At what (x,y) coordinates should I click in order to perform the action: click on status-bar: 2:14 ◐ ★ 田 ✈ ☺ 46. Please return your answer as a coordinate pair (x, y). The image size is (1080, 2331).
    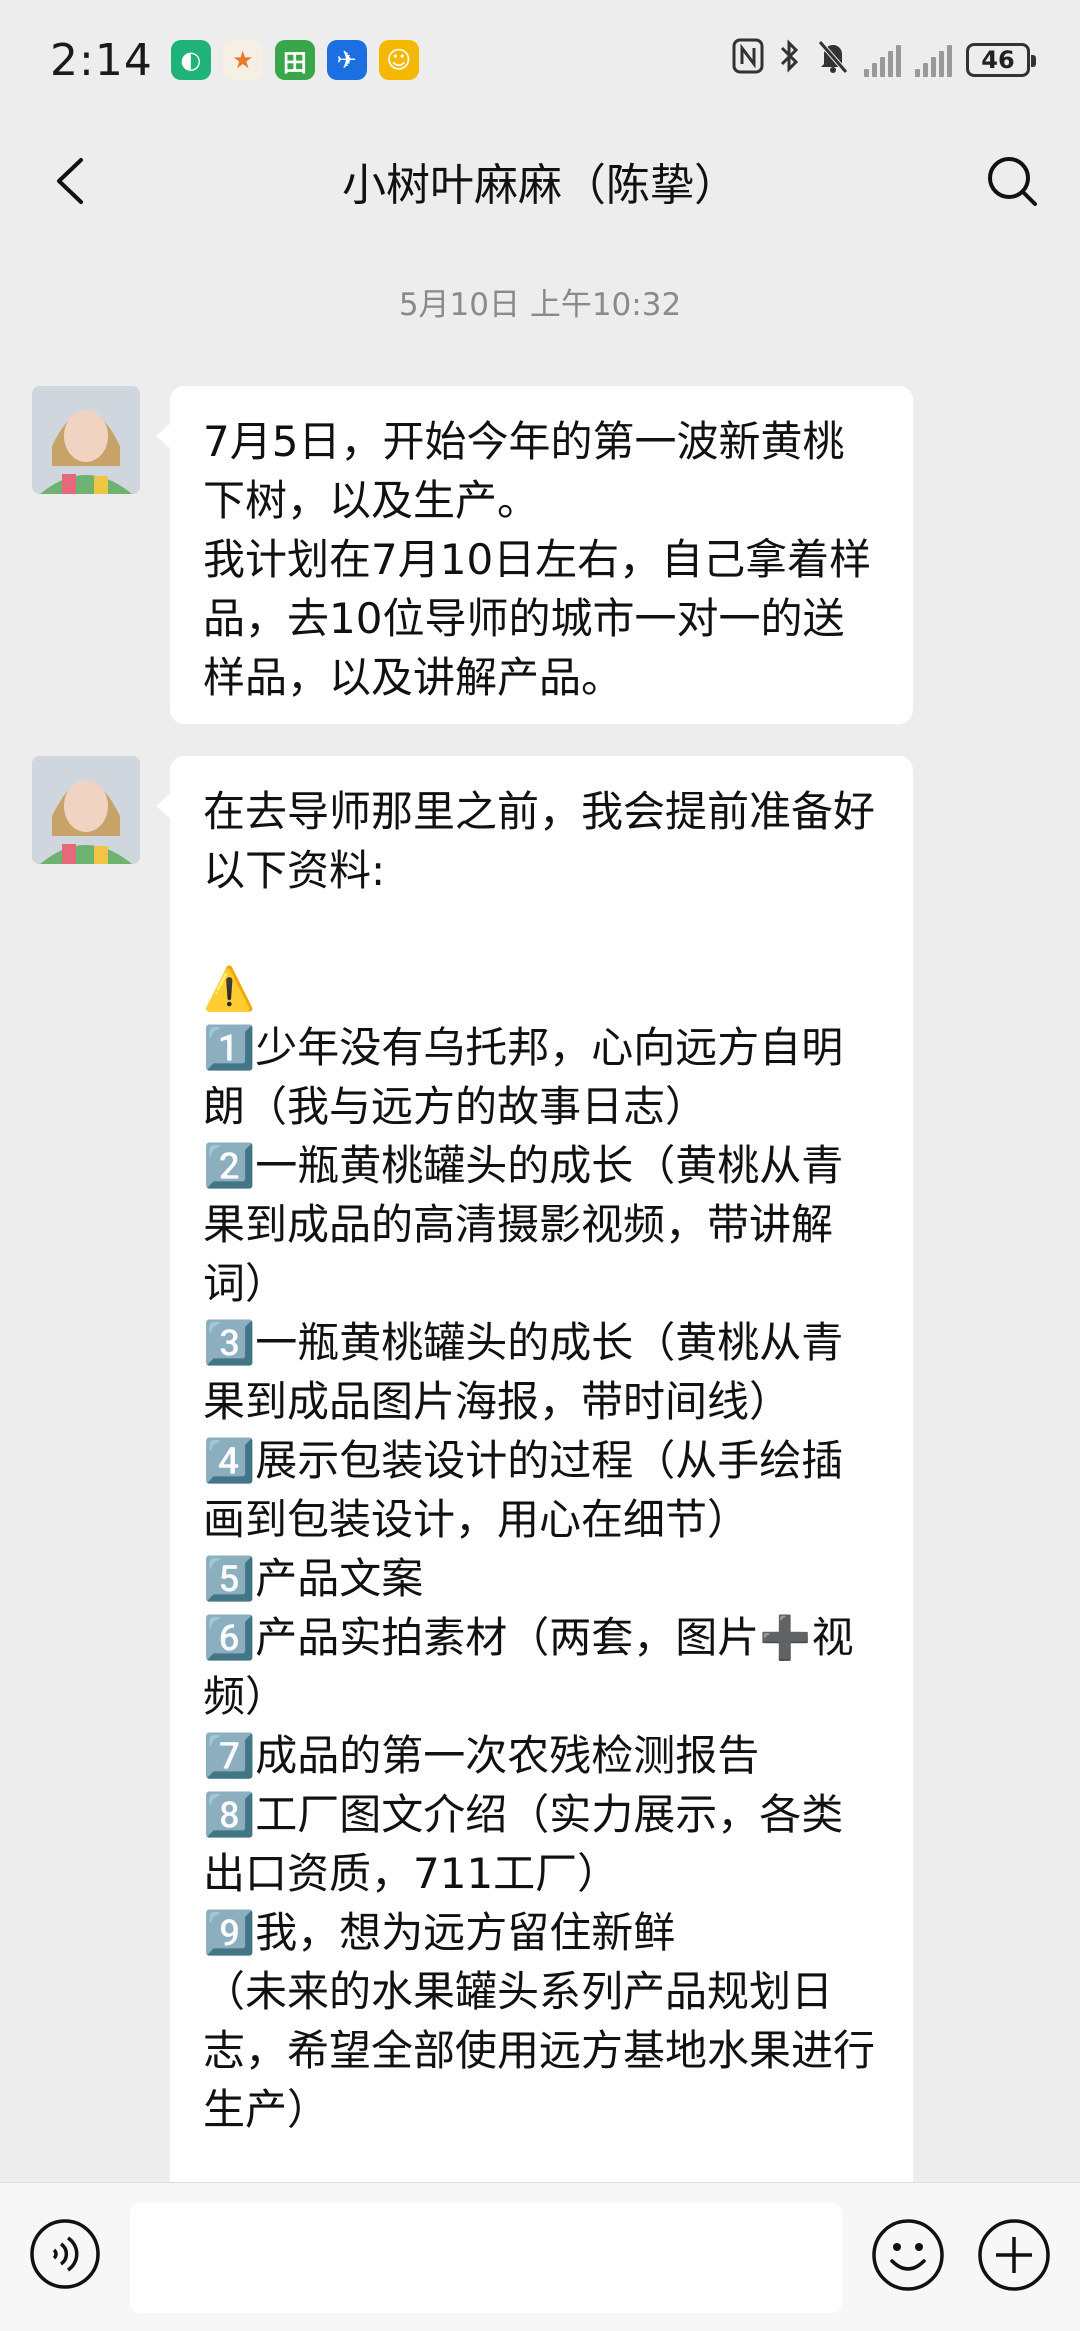
    Looking at the image, I should click on (540, 60).